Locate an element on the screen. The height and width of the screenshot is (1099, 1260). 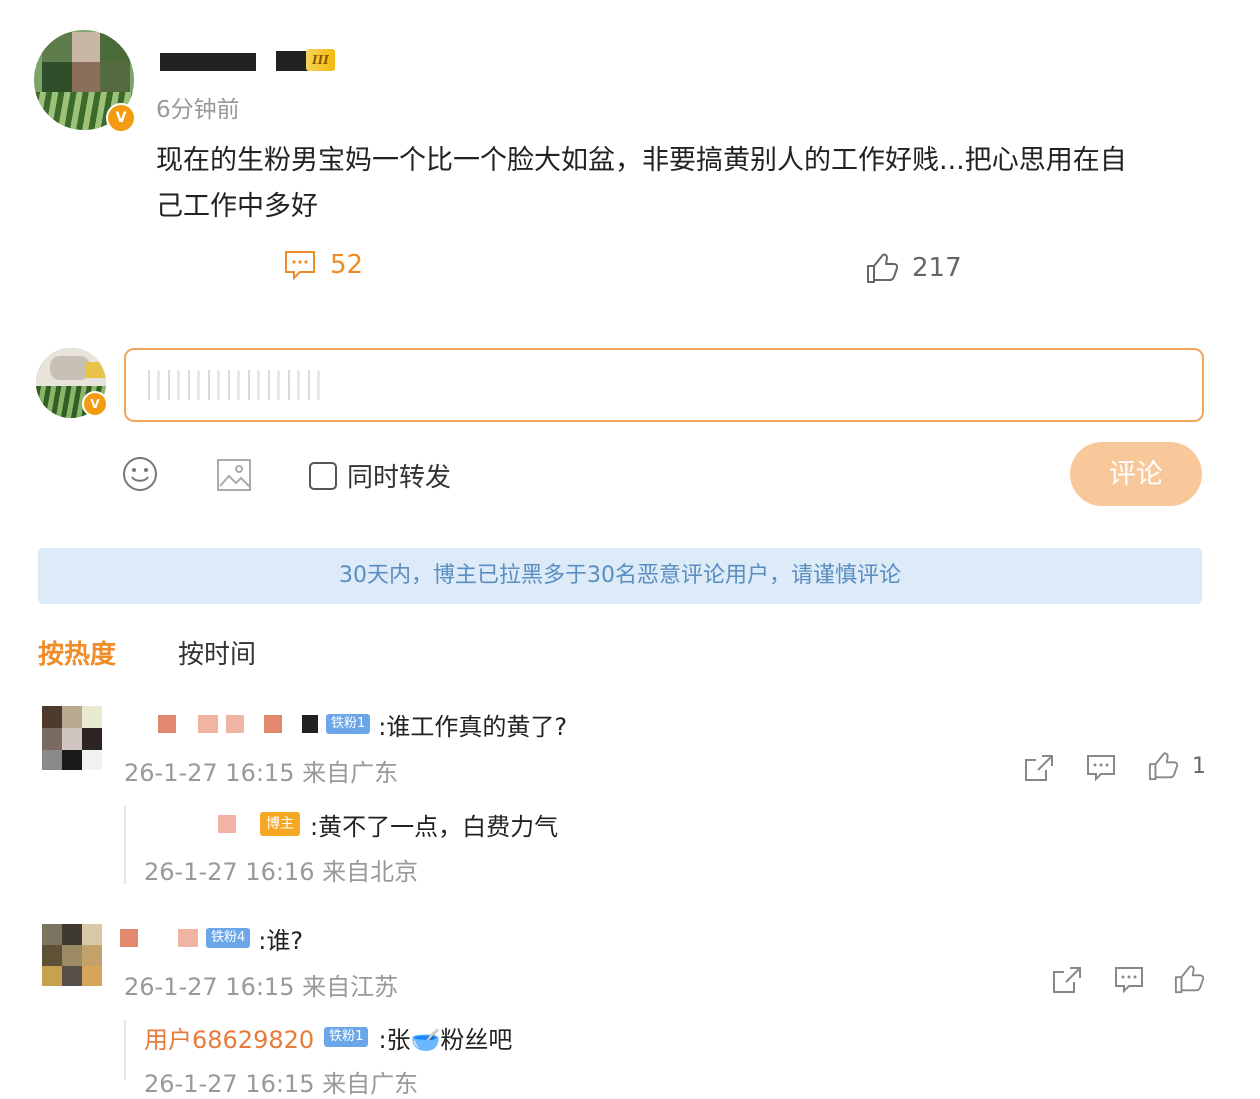
tab-time: 按时间 is located at coordinates (217, 652).